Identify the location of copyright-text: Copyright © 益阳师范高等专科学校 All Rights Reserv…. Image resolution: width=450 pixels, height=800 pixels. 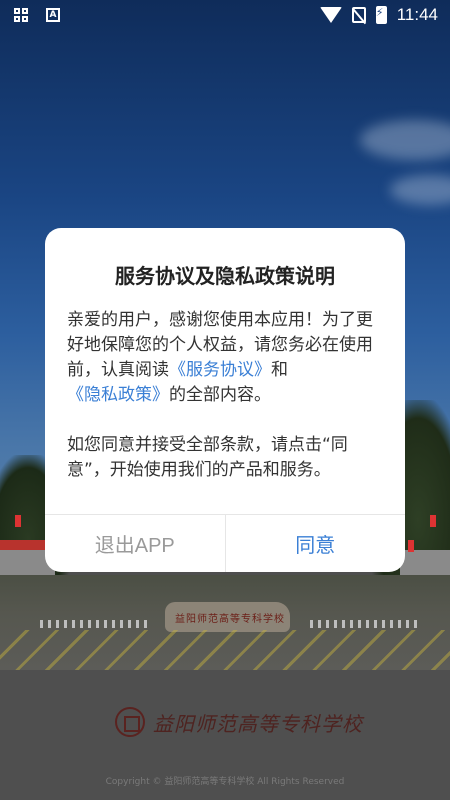
(225, 782).